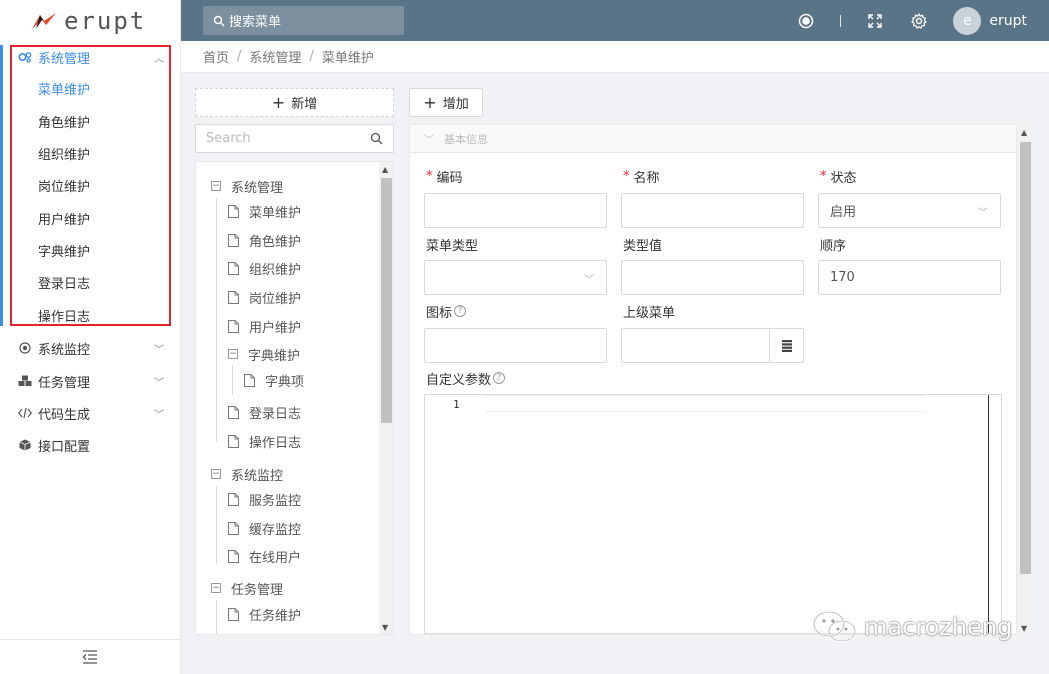 The width and height of the screenshot is (1049, 674). Describe the element at coordinates (44, 20) in the screenshot. I see `erupt-logo-icon` at that location.